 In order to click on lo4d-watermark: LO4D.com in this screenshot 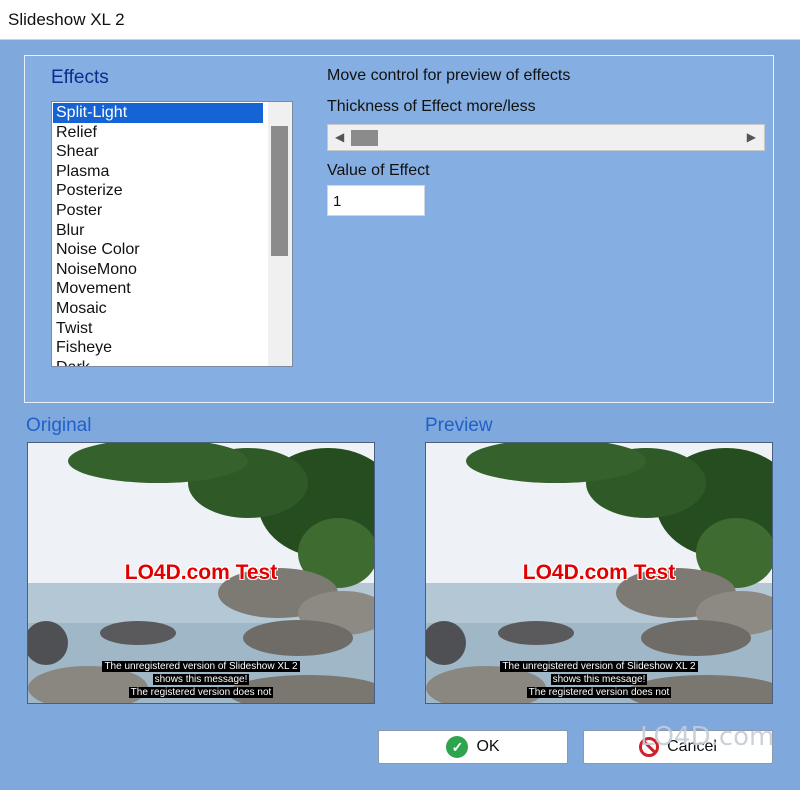, I will do `click(707, 737)`.